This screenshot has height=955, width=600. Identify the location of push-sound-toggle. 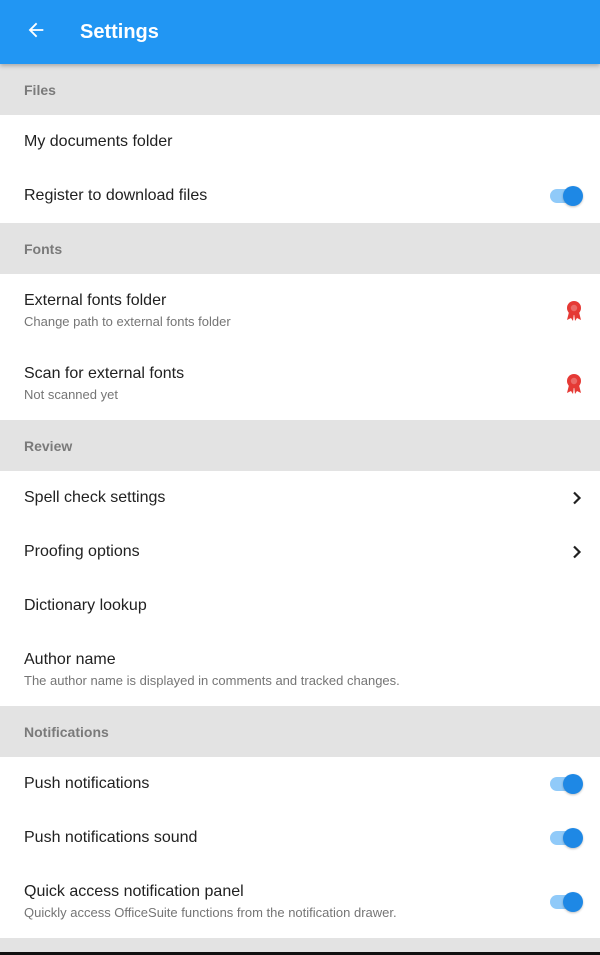
(566, 838).